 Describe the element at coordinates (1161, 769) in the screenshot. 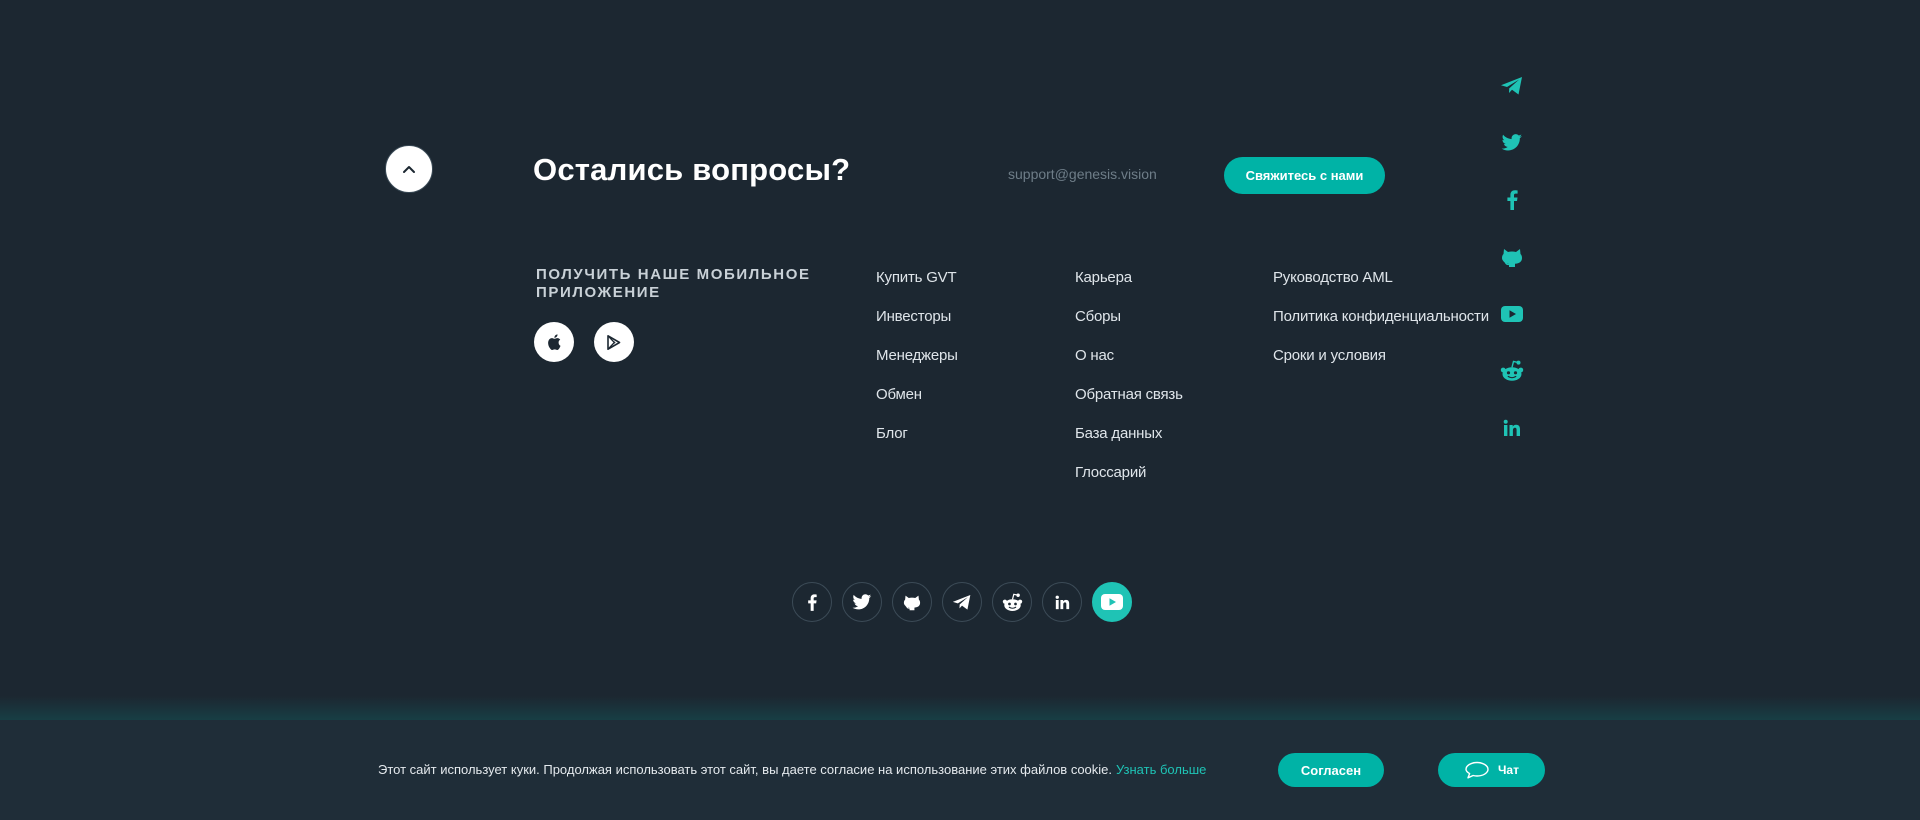

I see `cookie-learn-more-link: Узнать больше` at that location.